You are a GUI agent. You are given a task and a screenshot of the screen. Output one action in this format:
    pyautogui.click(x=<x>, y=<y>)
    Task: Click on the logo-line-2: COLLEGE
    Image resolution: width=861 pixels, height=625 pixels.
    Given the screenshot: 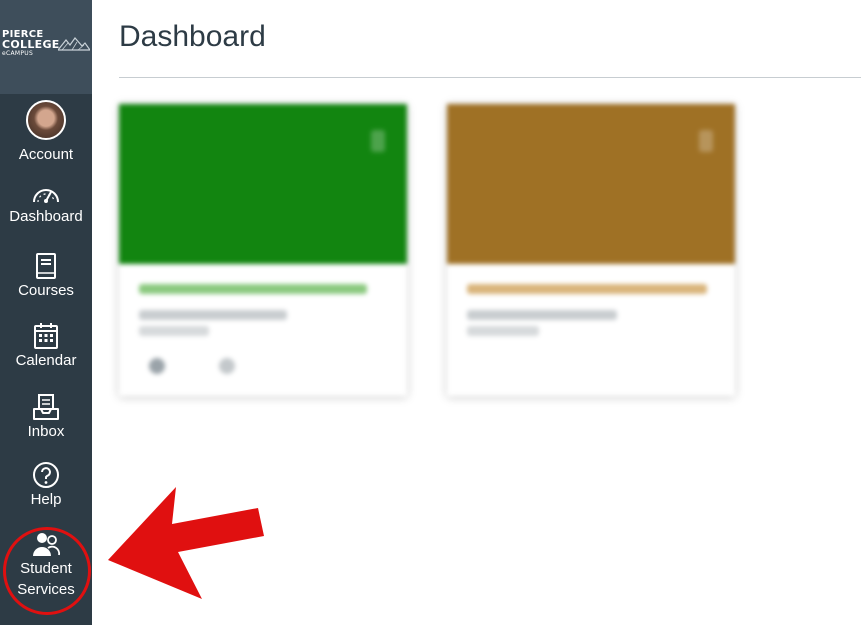 What is the action you would take?
    pyautogui.click(x=31, y=44)
    